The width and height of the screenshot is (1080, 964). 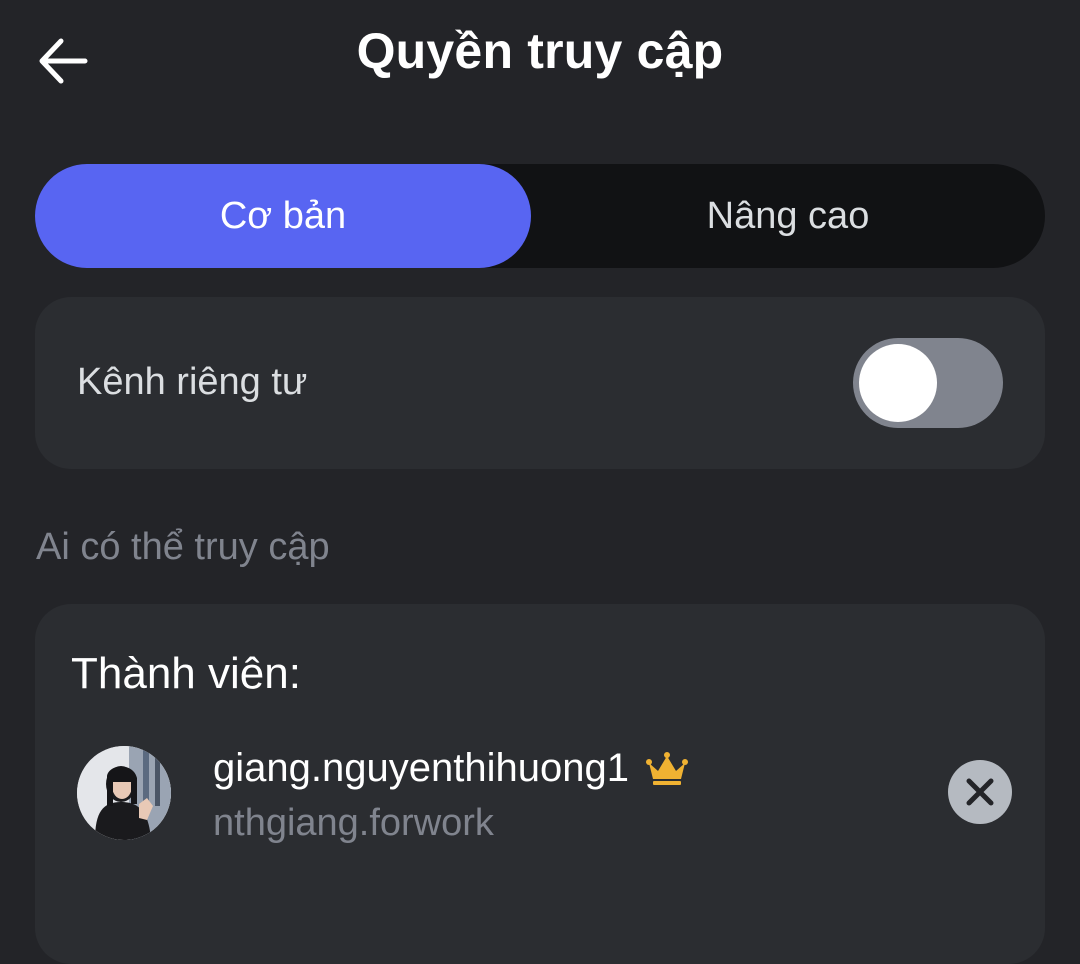 I want to click on member-name: giang.nguyenthihuong1, so click(x=421, y=768).